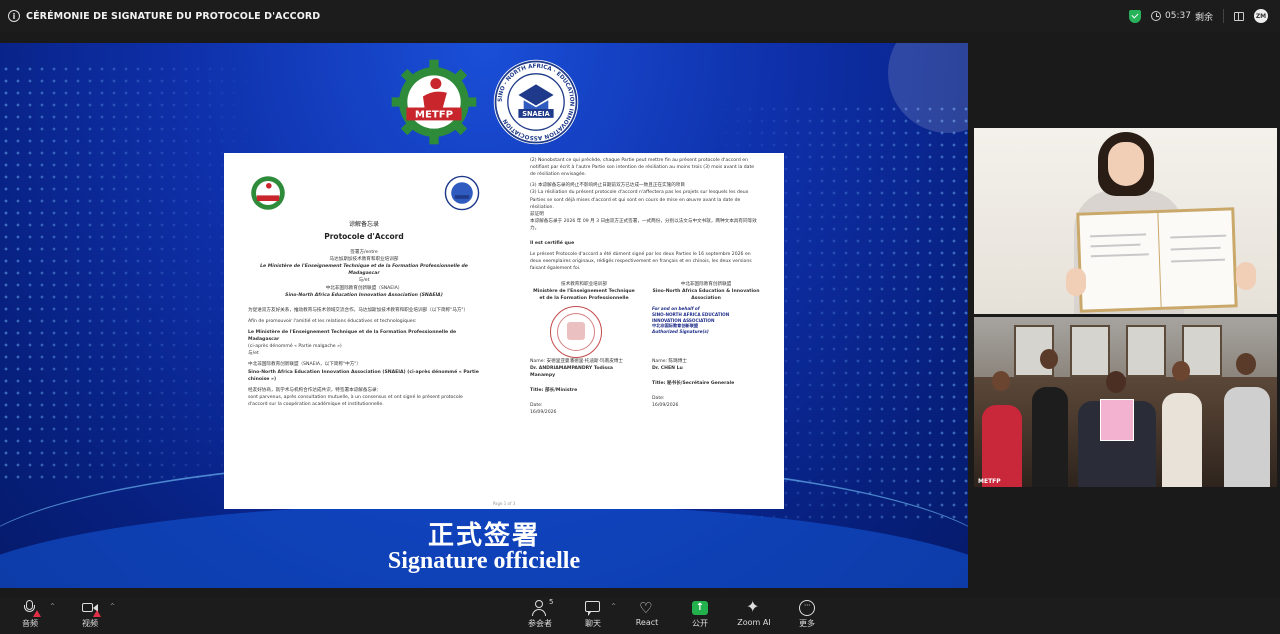  What do you see at coordinates (647, 622) in the screenshot?
I see `react-label: React` at bounding box center [647, 622].